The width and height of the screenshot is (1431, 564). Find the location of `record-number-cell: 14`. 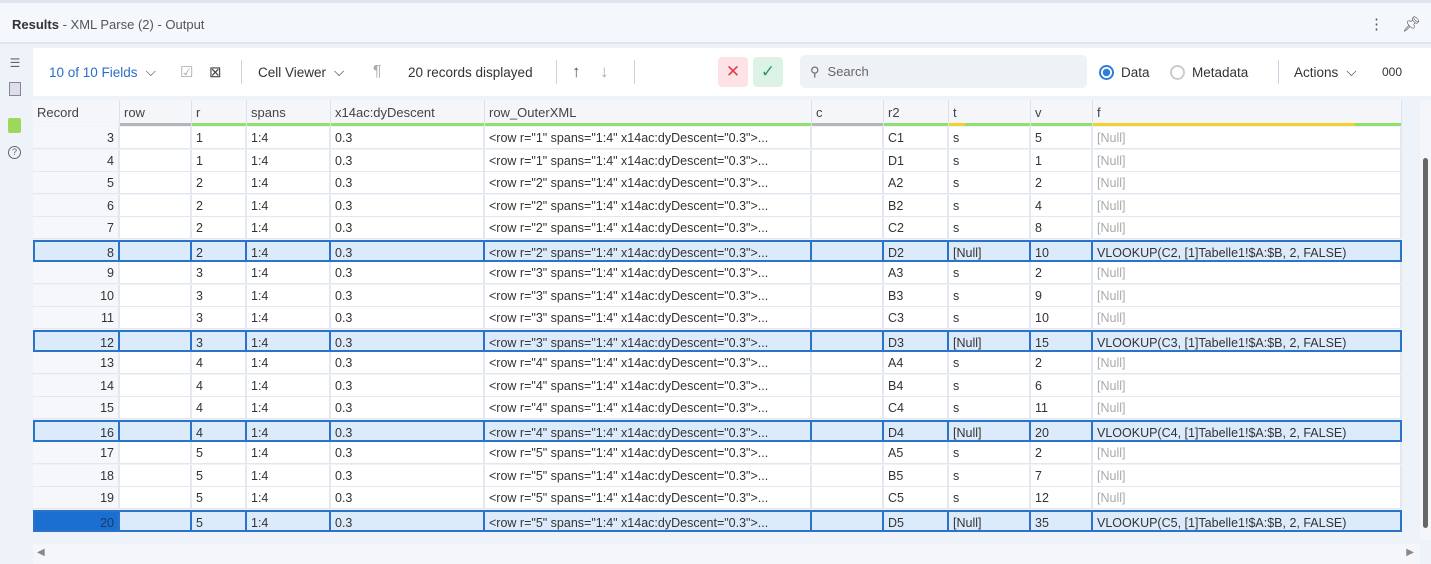

record-number-cell: 14 is located at coordinates (76, 385).